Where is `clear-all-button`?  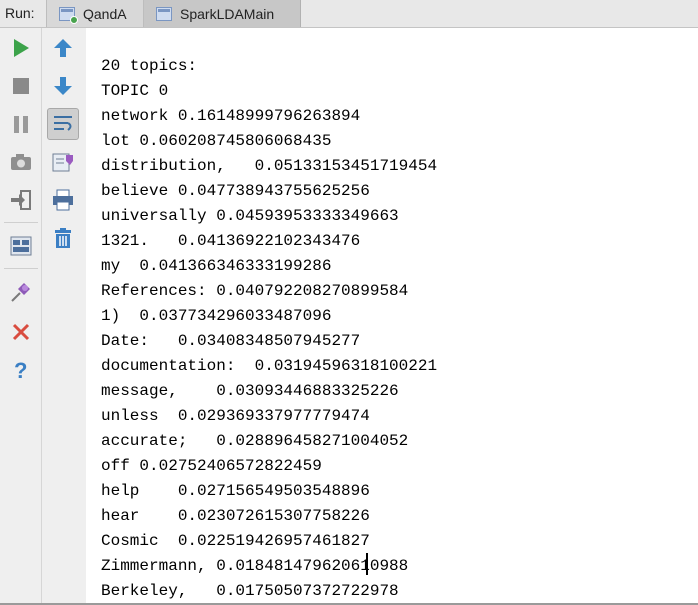 clear-all-button is located at coordinates (63, 238).